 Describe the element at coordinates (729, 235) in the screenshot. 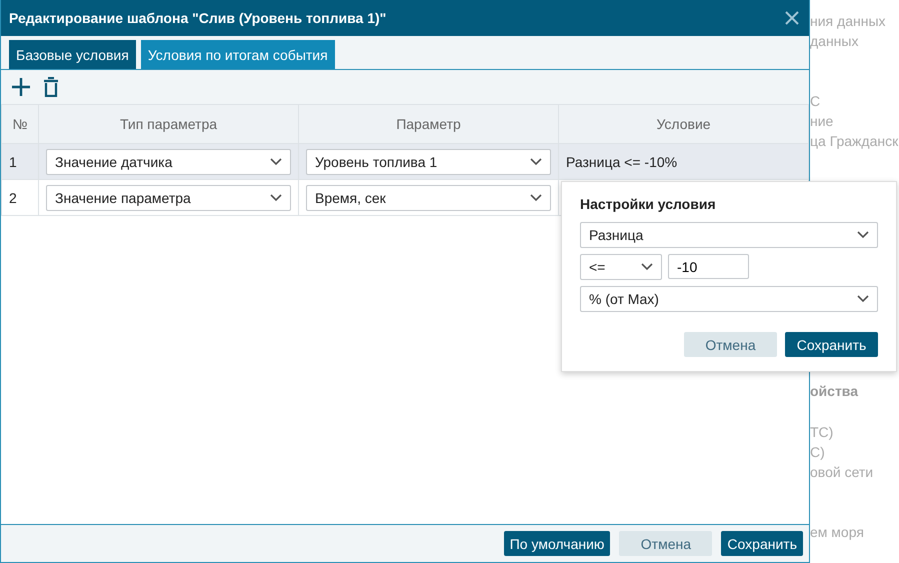

I see `condition-mode-dropdown: Разница` at that location.